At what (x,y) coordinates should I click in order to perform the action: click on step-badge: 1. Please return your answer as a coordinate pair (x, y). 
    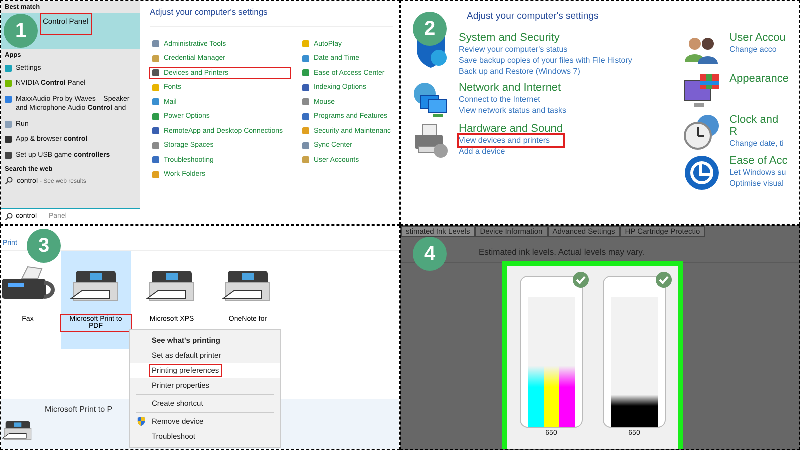
    Looking at the image, I should click on (21, 31).